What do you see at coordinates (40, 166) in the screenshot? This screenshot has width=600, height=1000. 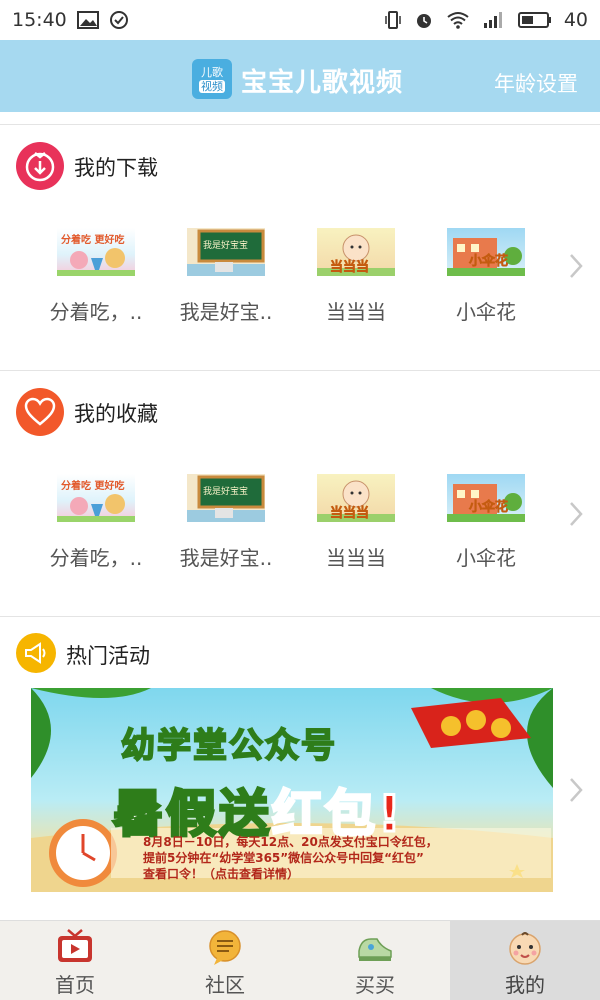 I see `download-icon` at bounding box center [40, 166].